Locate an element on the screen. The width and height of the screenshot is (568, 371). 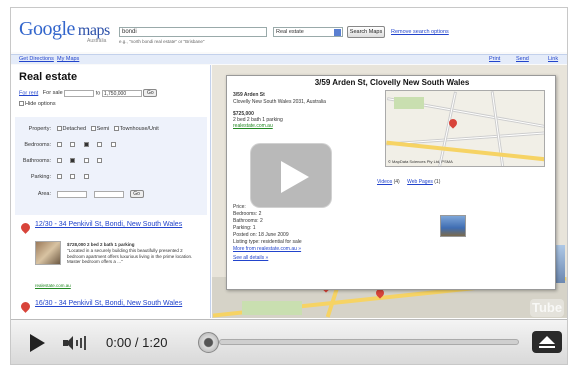
property-detached-label: Detached is located at coordinates (74, 129).